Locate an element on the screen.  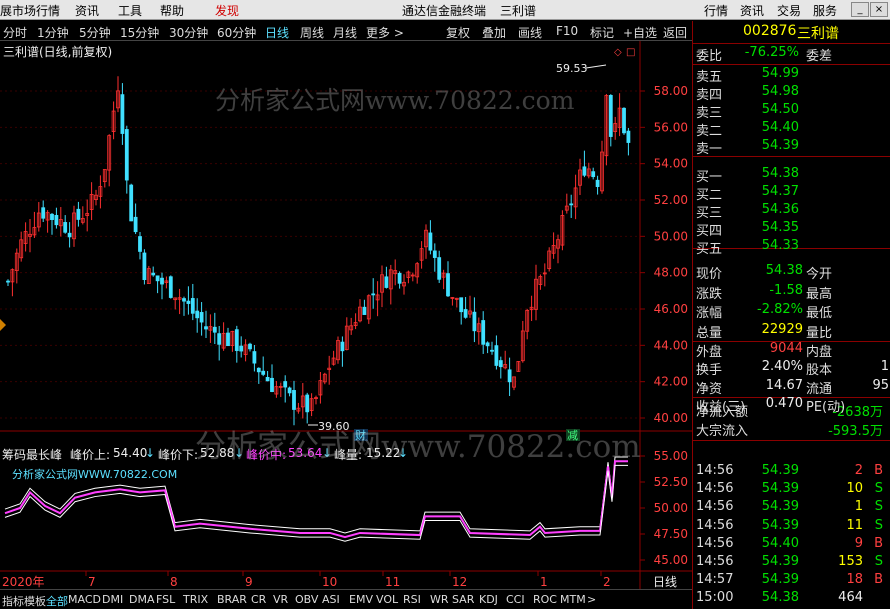
menu-help: 帮助 is located at coordinates (172, 10).